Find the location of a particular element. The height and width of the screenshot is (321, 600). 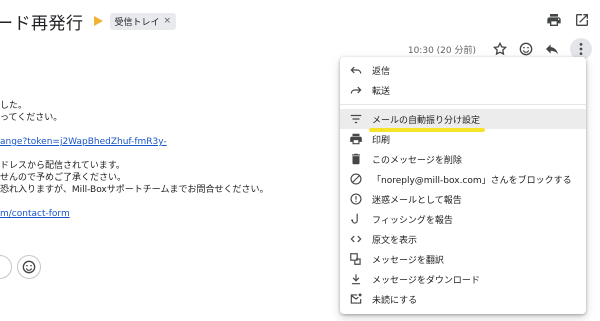

emoji-reaction-icon is located at coordinates (526, 49).